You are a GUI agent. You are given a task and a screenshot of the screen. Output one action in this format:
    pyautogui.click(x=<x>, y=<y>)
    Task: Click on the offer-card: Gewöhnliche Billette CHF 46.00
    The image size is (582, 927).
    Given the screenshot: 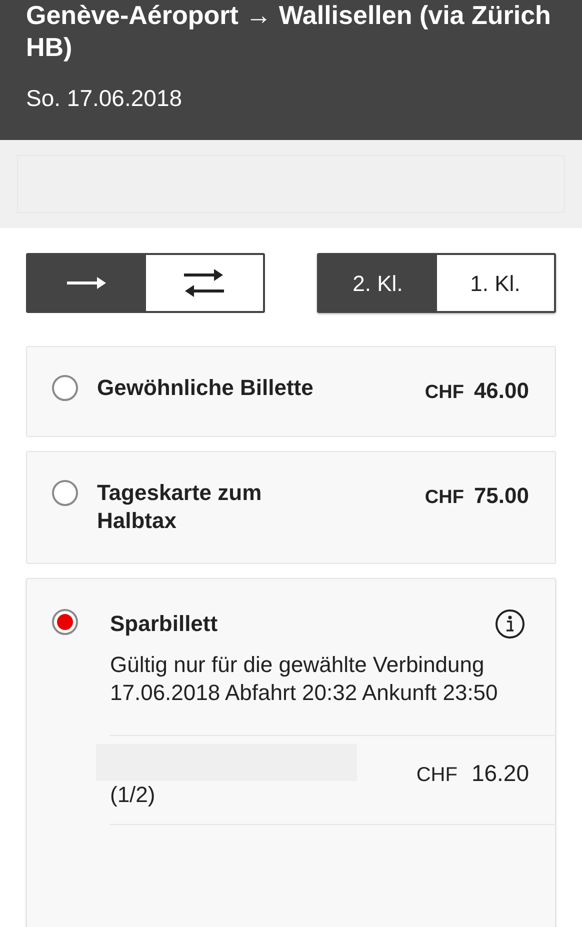 What is the action you would take?
    pyautogui.click(x=291, y=391)
    